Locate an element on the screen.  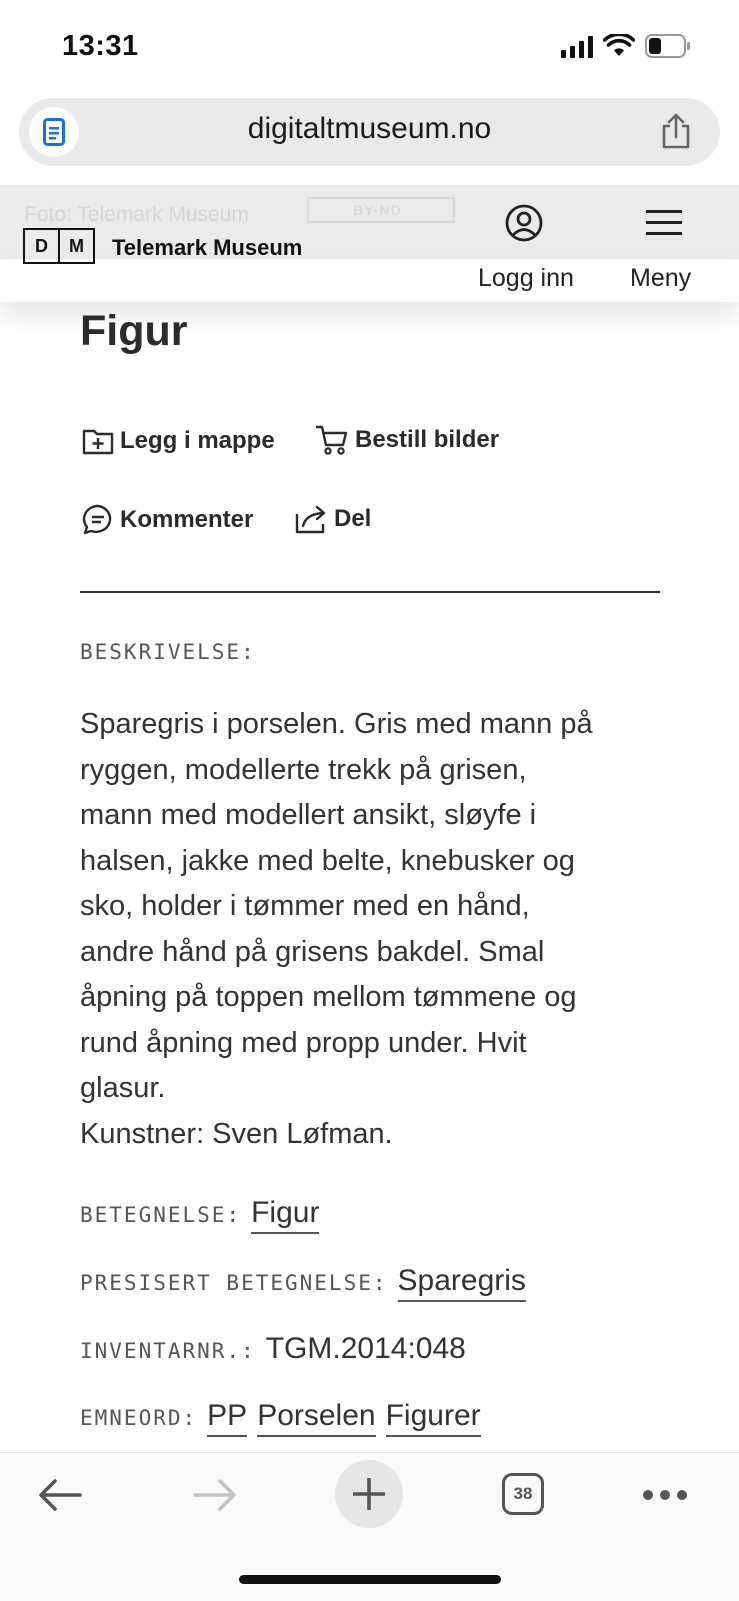
comment-button: Kommenter is located at coordinates (167, 520).